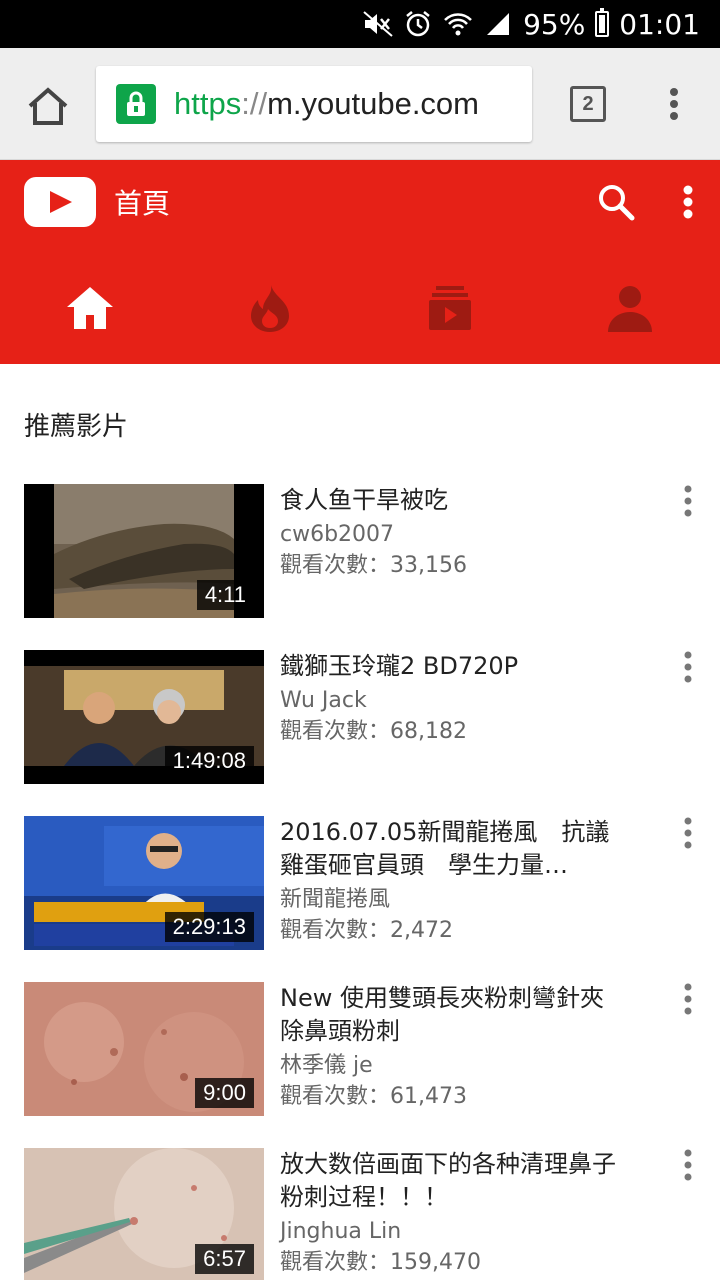 The image size is (720, 1280). What do you see at coordinates (450, 532) in the screenshot?
I see `video-info: 食人鱼干旱被吃 cw6b2007 觀看次數：33,156` at bounding box center [450, 532].